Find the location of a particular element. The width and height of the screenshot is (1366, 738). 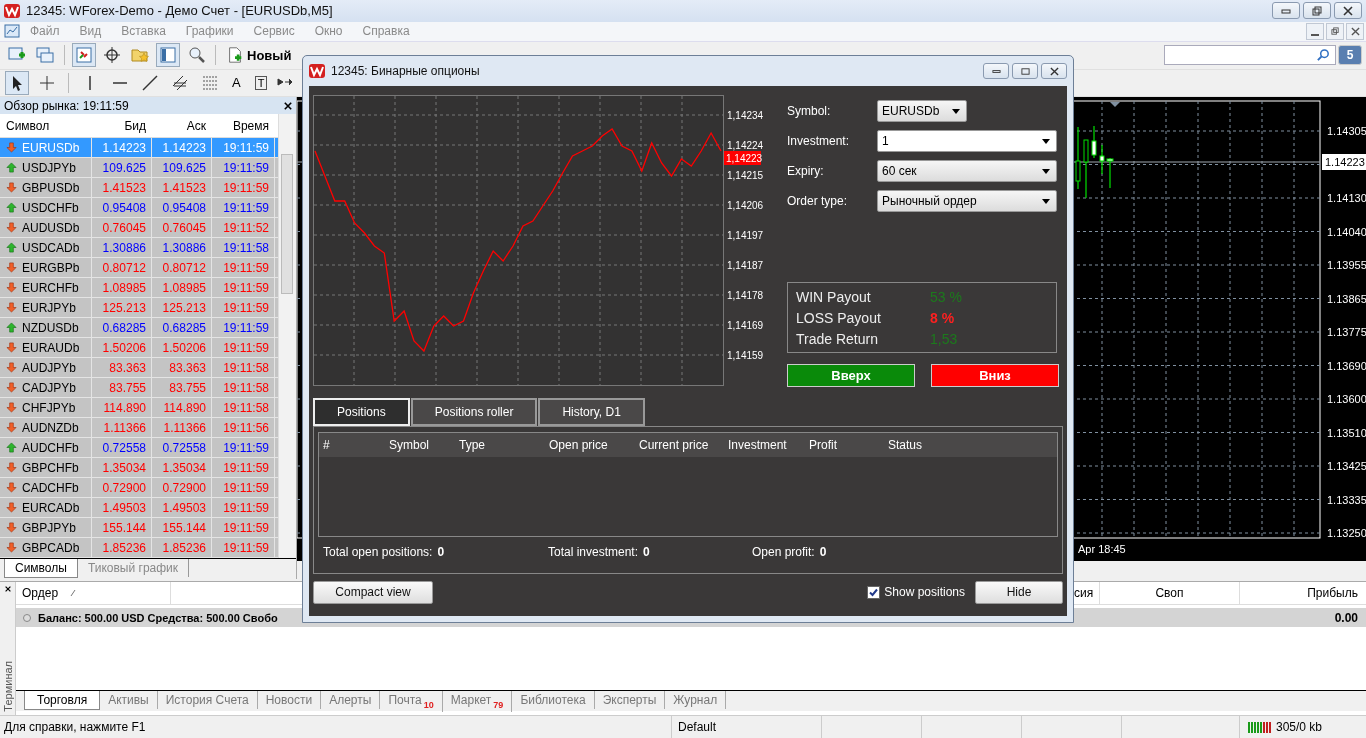

column-header: Прибыль is located at coordinates (1303, 593).